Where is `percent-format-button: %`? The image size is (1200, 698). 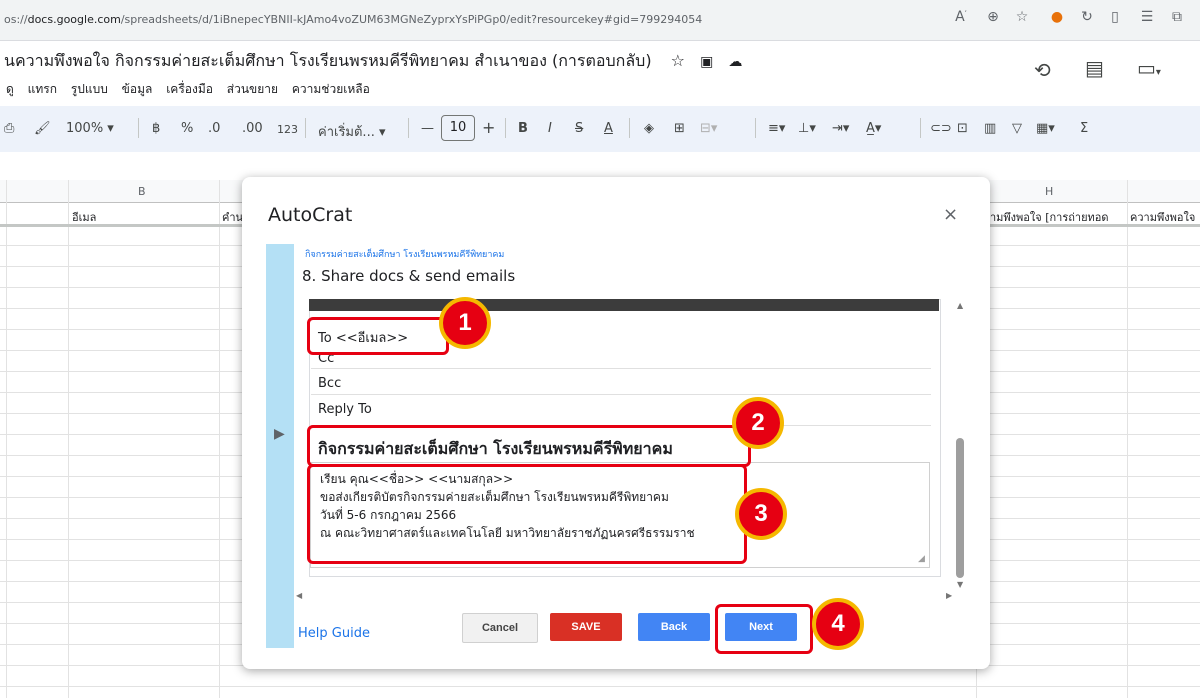
percent-format-button: % is located at coordinates (187, 128).